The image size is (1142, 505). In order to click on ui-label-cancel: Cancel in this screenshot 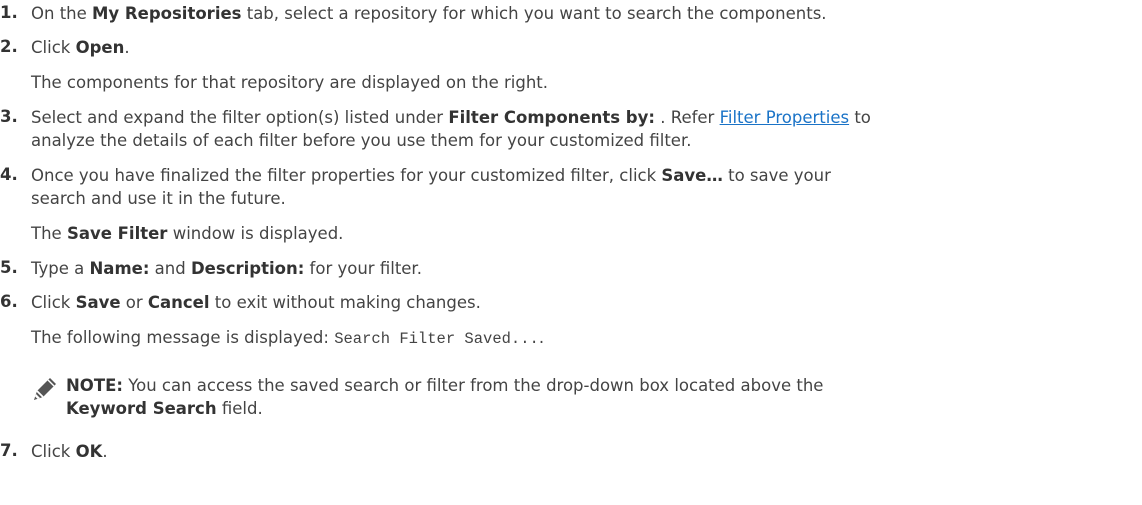, I will do `click(178, 302)`.